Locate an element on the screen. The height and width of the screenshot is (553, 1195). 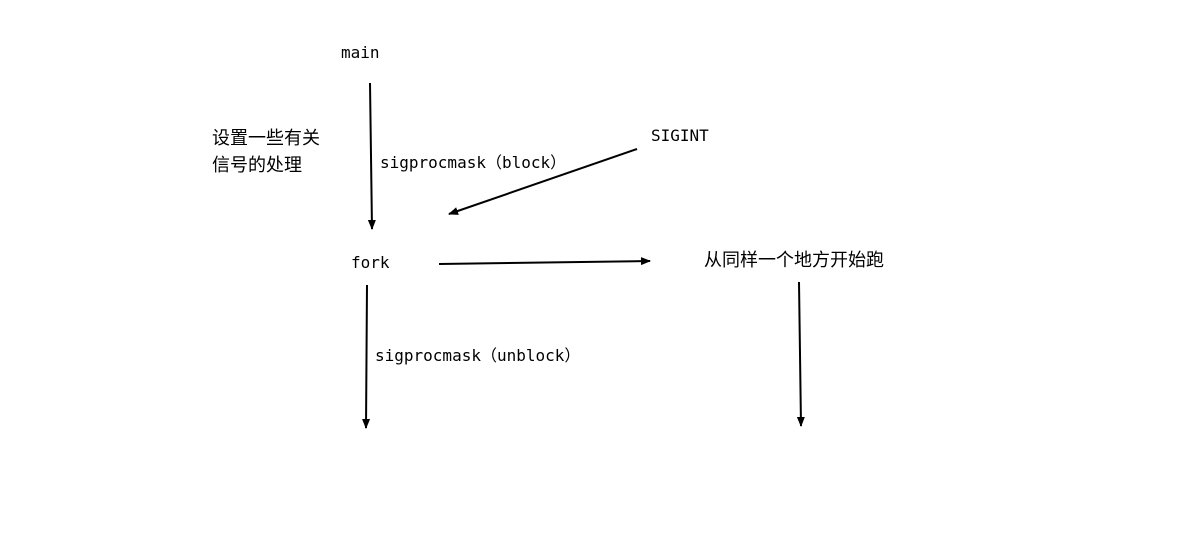
sigprocmask-unblock-label: sigprocmask（unblock） is located at coordinates (478, 355).